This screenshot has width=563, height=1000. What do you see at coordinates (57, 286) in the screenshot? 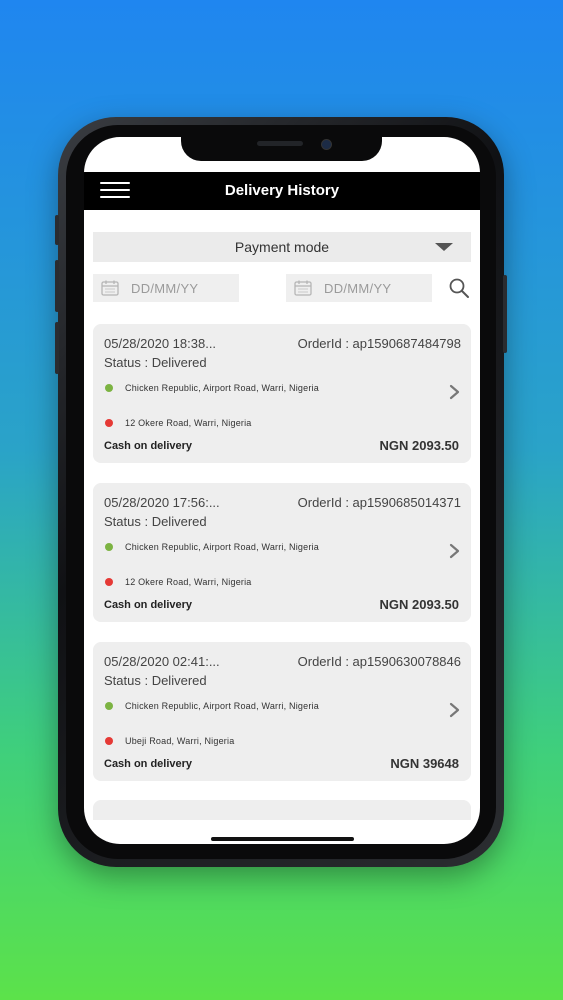
I see `volume-up-button` at bounding box center [57, 286].